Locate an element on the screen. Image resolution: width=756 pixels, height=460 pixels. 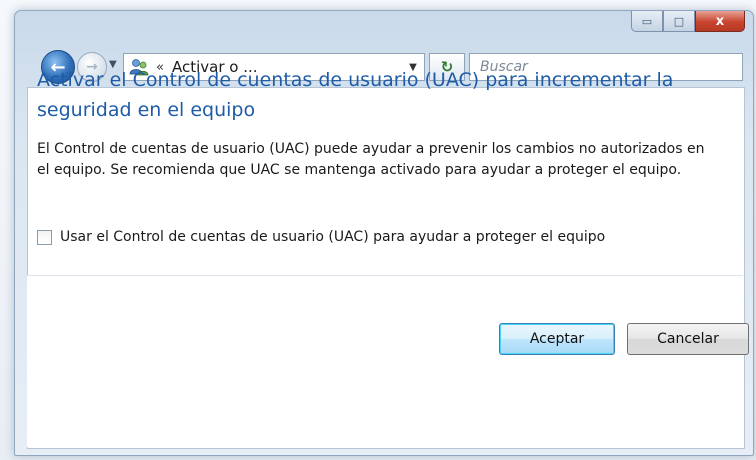
footer-divider is located at coordinates (385, 275).